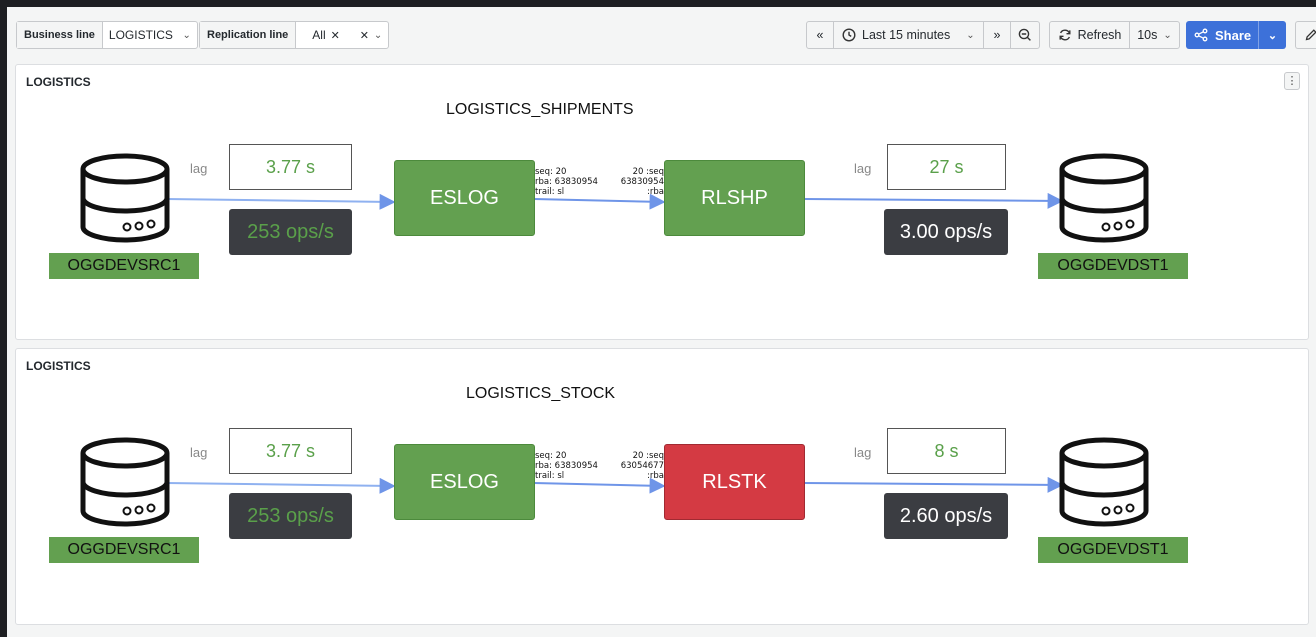 The height and width of the screenshot is (637, 1316). Describe the element at coordinates (1310, 35) in the screenshot. I see `pencil-icon` at that location.